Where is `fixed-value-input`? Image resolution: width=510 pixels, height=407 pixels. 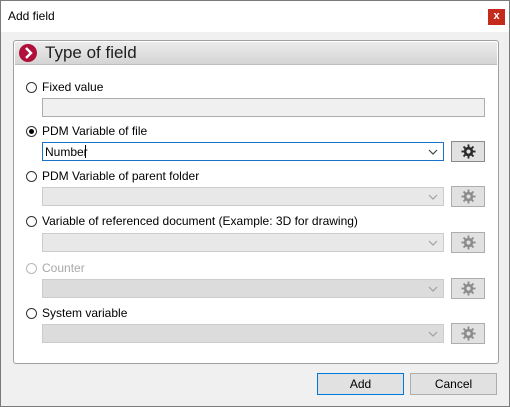
fixed-value-input is located at coordinates (263, 107).